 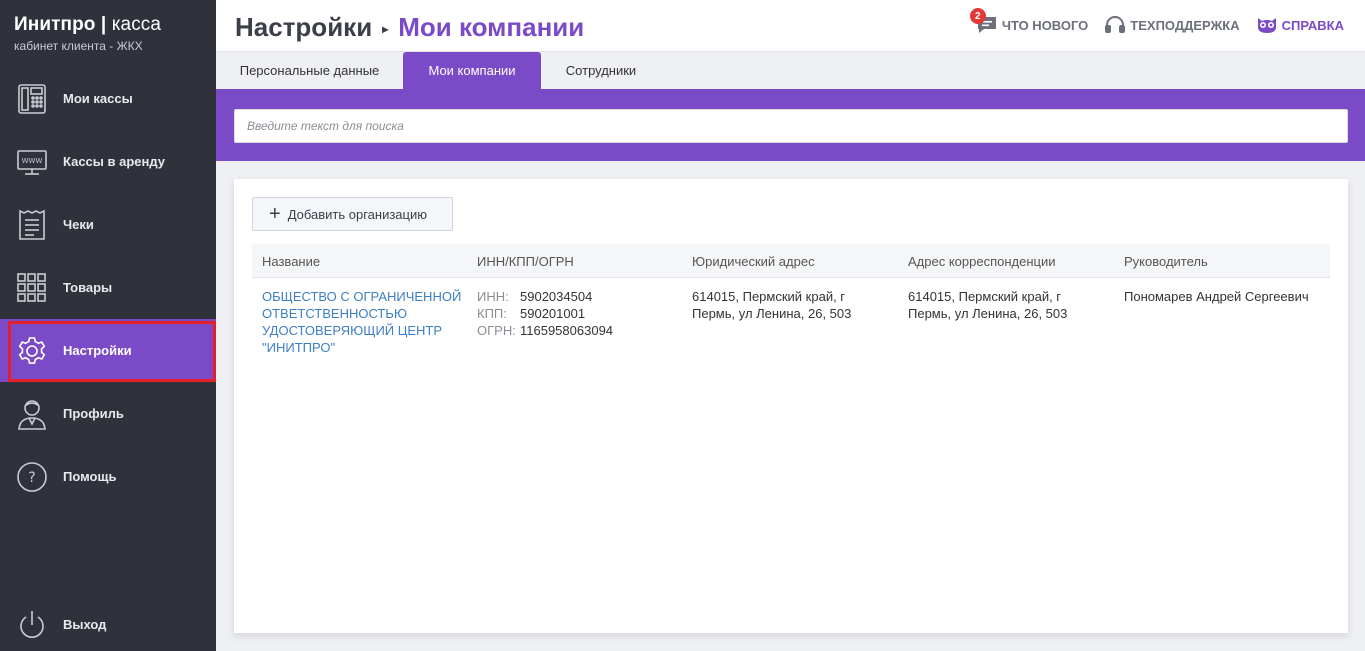 What do you see at coordinates (32, 625) in the screenshot?
I see `power-icon` at bounding box center [32, 625].